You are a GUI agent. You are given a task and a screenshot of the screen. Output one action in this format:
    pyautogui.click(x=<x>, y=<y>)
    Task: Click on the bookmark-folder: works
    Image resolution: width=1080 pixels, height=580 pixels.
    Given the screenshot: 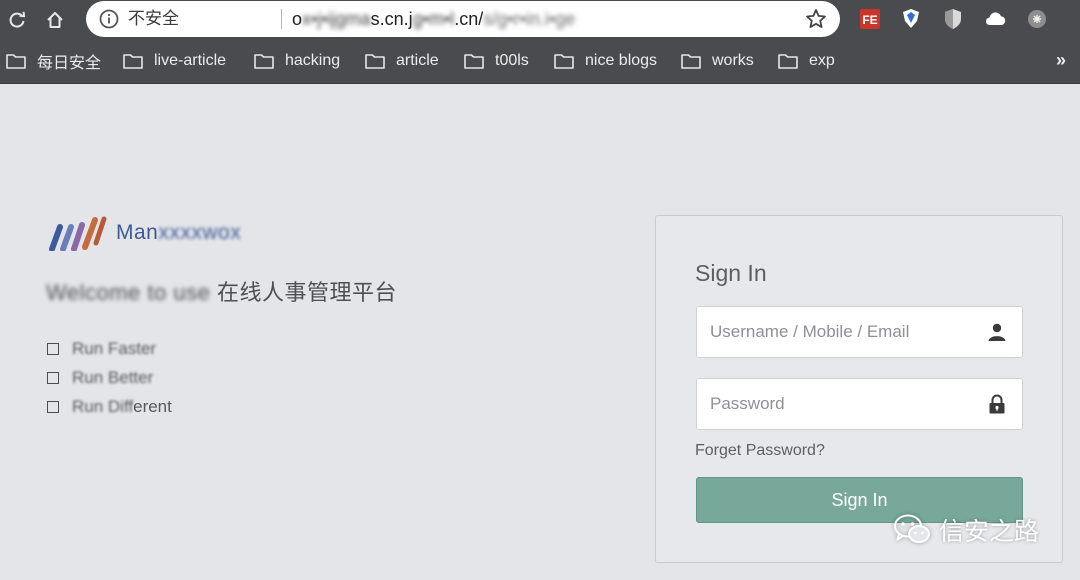 What is the action you would take?
    pyautogui.click(x=717, y=61)
    